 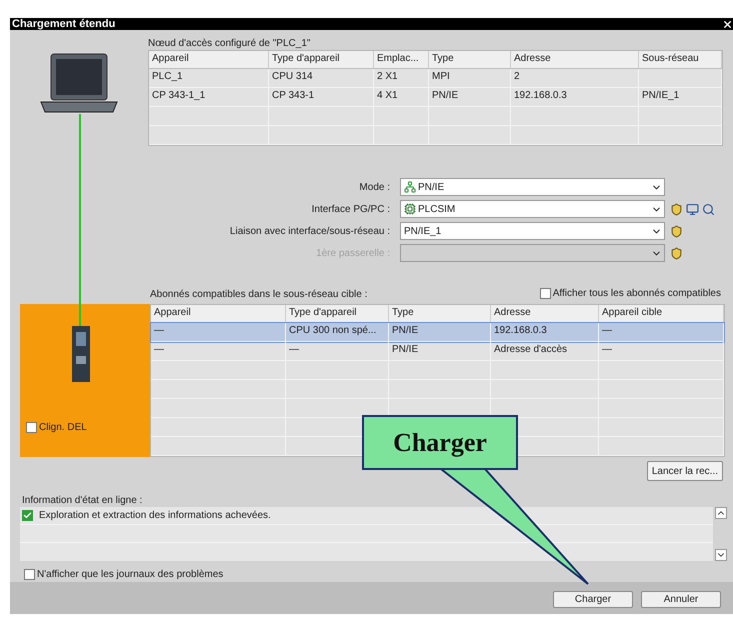 What do you see at coordinates (410, 209) in the screenshot?
I see `board-icon` at bounding box center [410, 209].